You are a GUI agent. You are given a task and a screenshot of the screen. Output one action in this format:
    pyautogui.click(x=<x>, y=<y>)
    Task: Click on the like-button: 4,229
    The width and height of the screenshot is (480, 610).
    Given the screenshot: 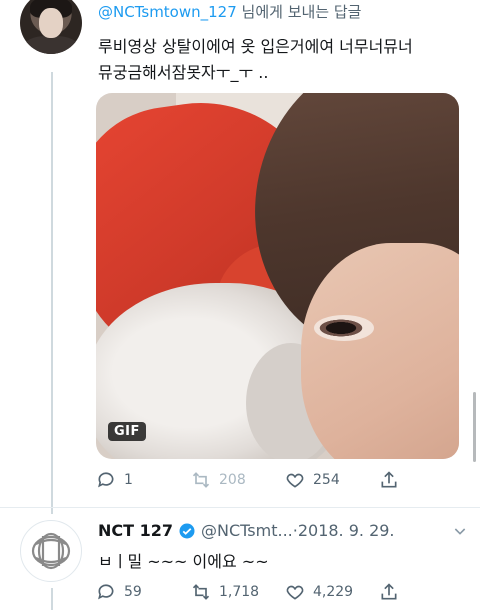 What is the action you would take?
    pyautogui.click(x=319, y=592)
    